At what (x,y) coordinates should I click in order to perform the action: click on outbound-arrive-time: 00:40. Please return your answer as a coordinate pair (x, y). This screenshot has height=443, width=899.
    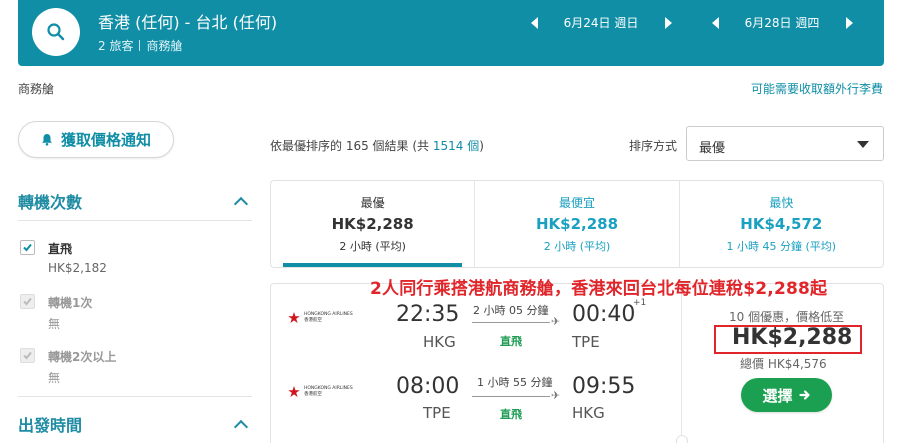
    Looking at the image, I should click on (604, 314).